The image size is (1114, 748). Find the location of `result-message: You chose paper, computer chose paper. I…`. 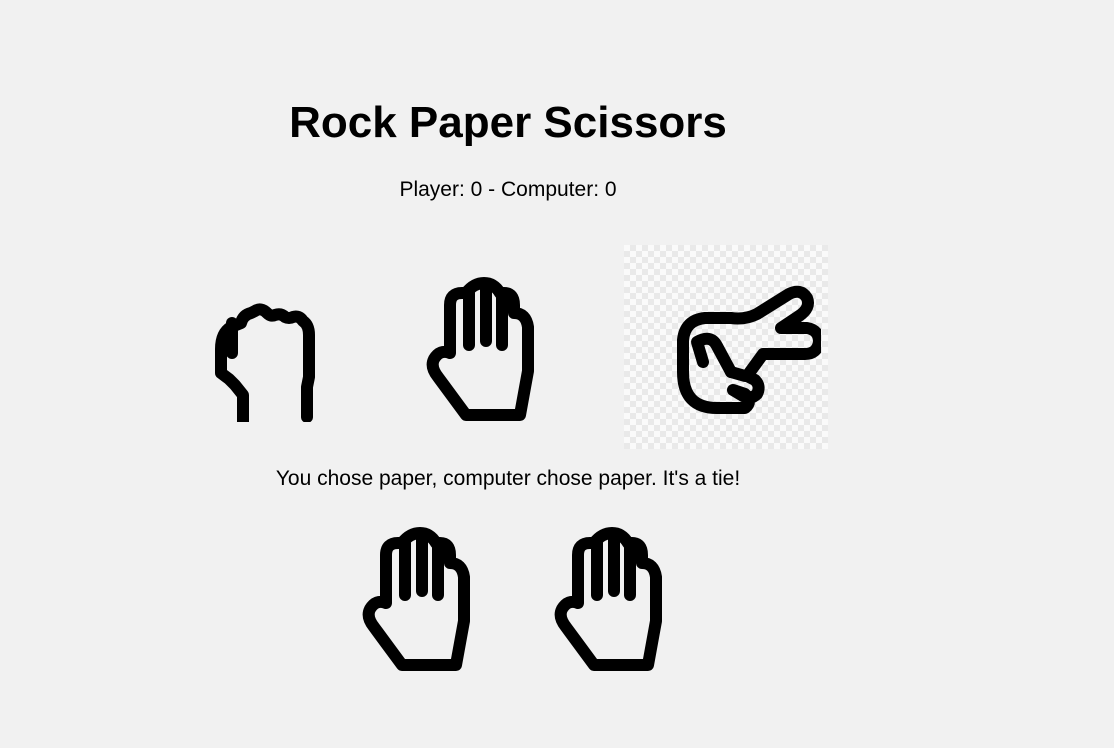

result-message: You chose paper, computer chose paper. I… is located at coordinates (508, 478).